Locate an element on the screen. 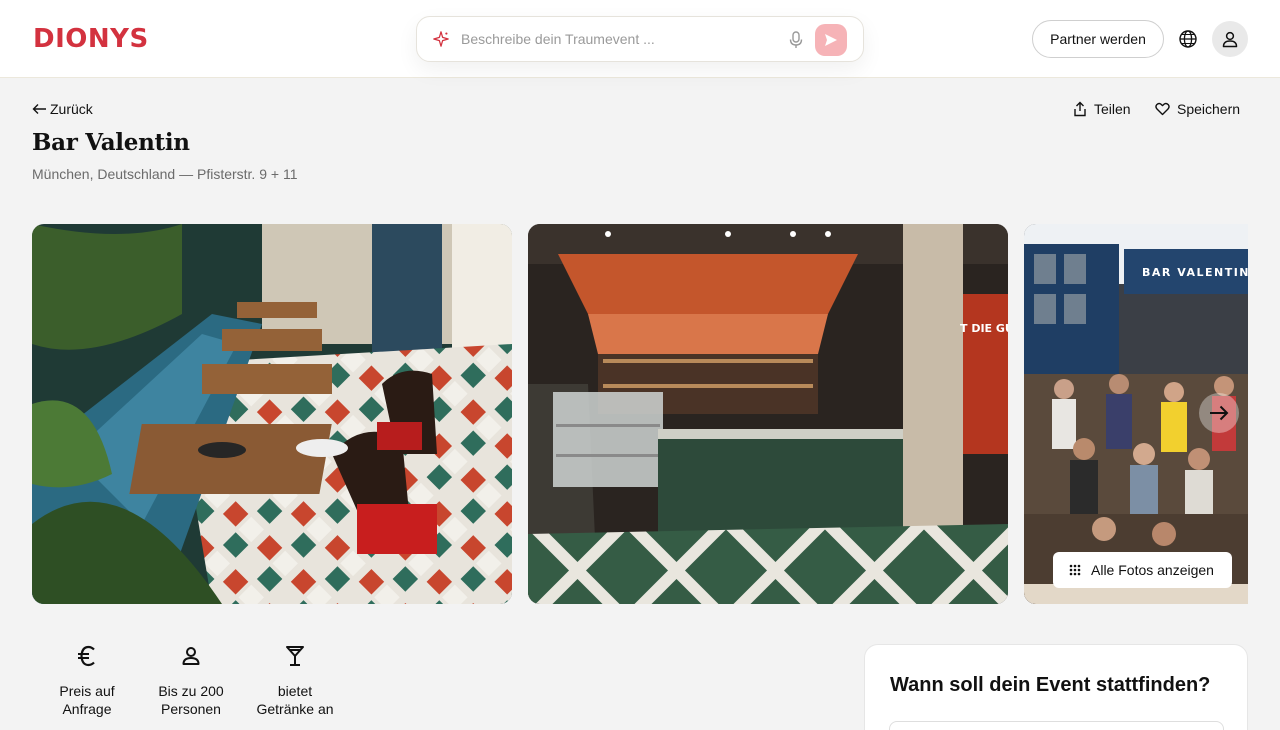  booking-card: Wann soll dein Event stattfinden? is located at coordinates (1056, 687).